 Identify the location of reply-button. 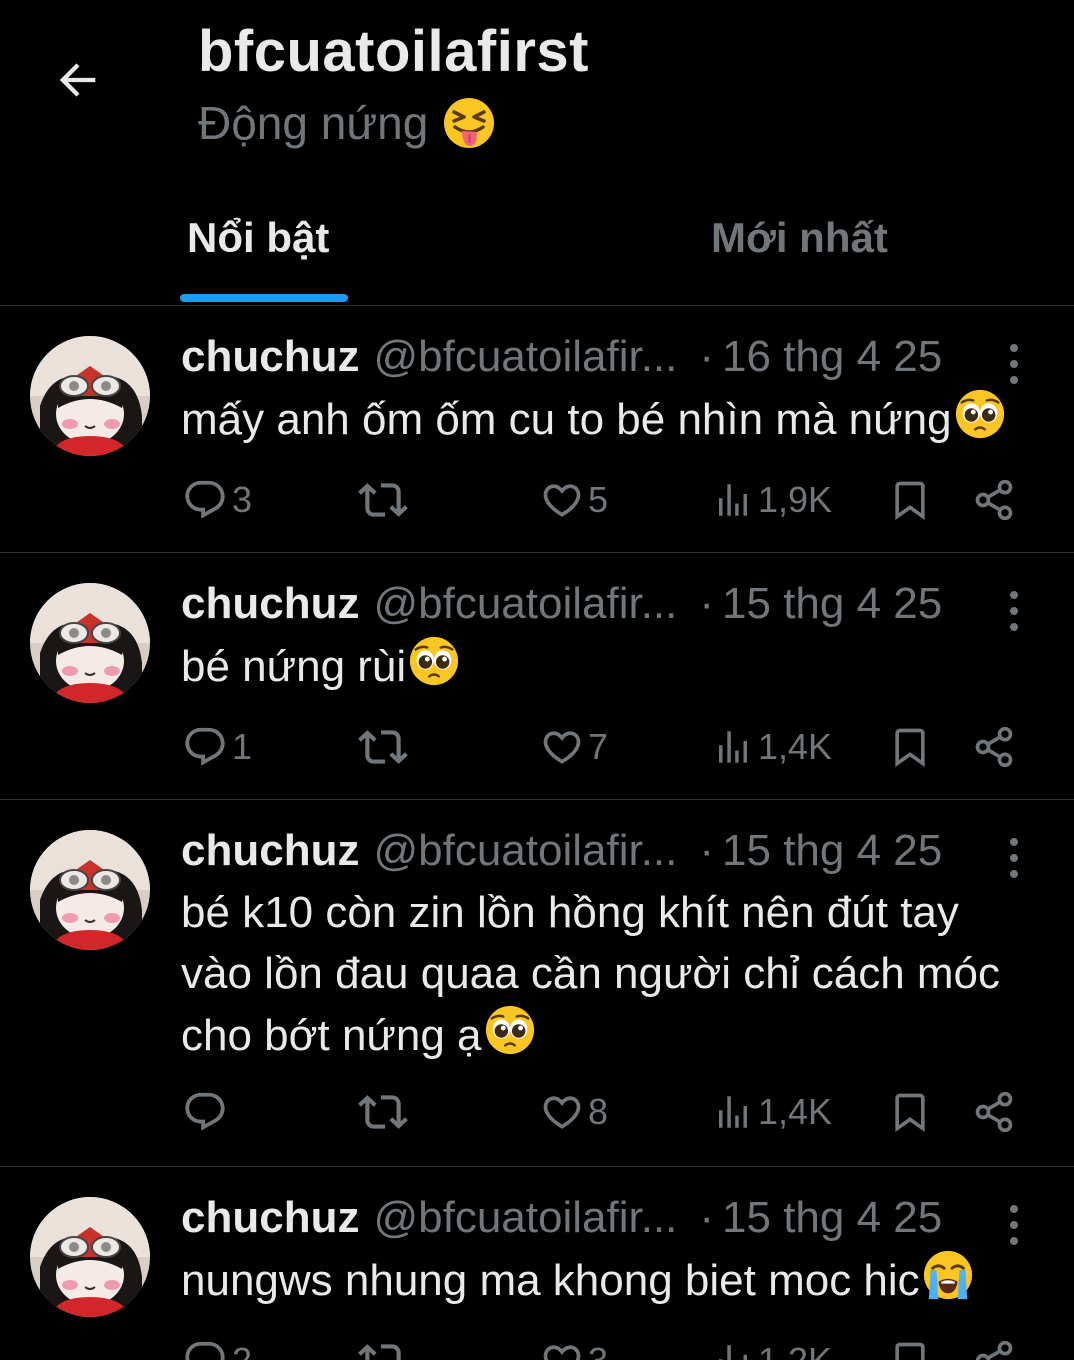
(207, 1112).